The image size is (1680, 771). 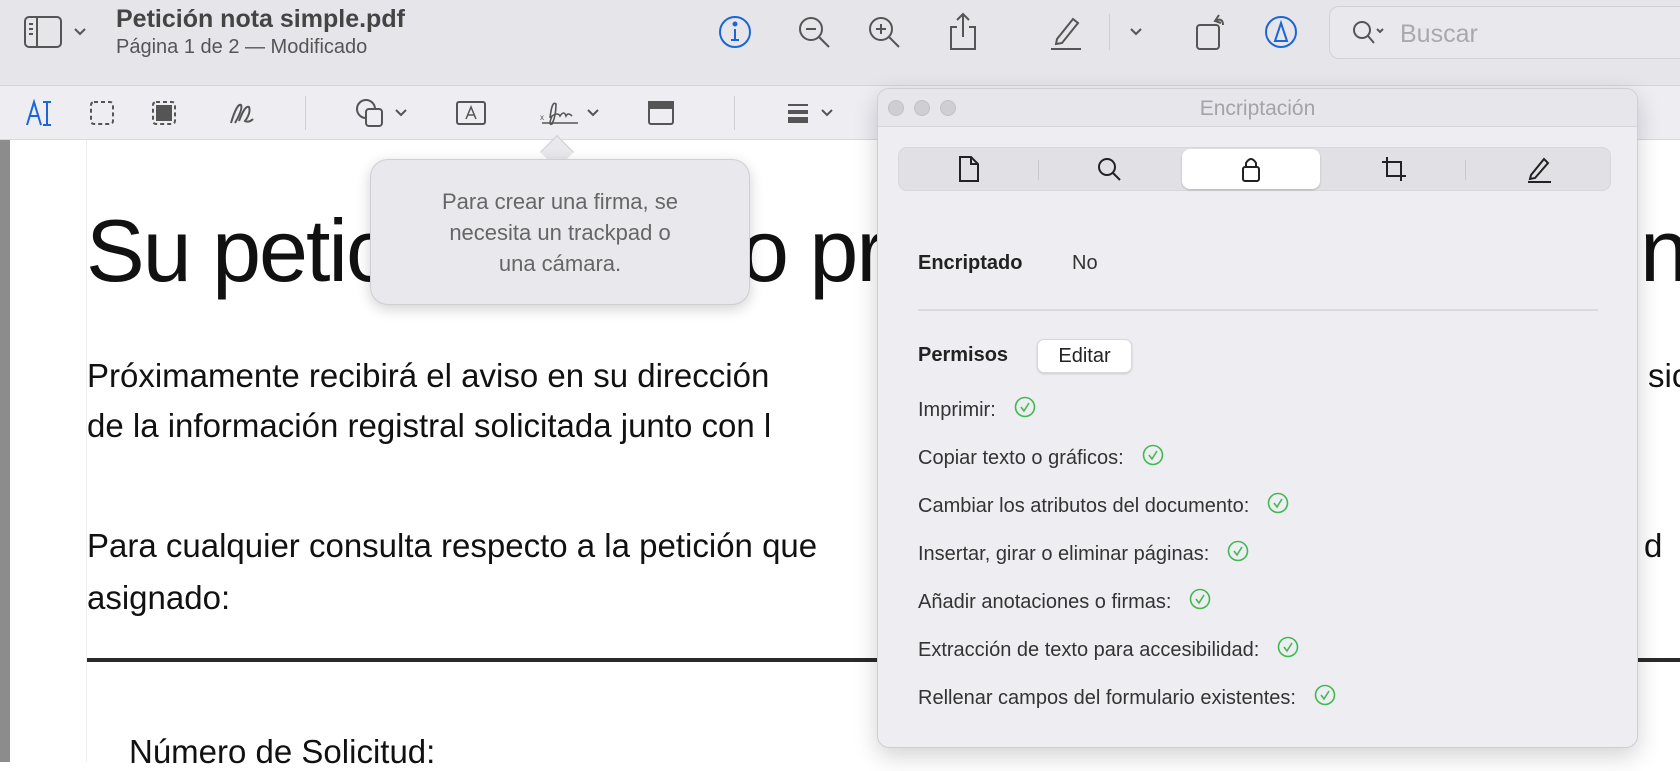 I want to click on markup-icon, so click(x=1281, y=32).